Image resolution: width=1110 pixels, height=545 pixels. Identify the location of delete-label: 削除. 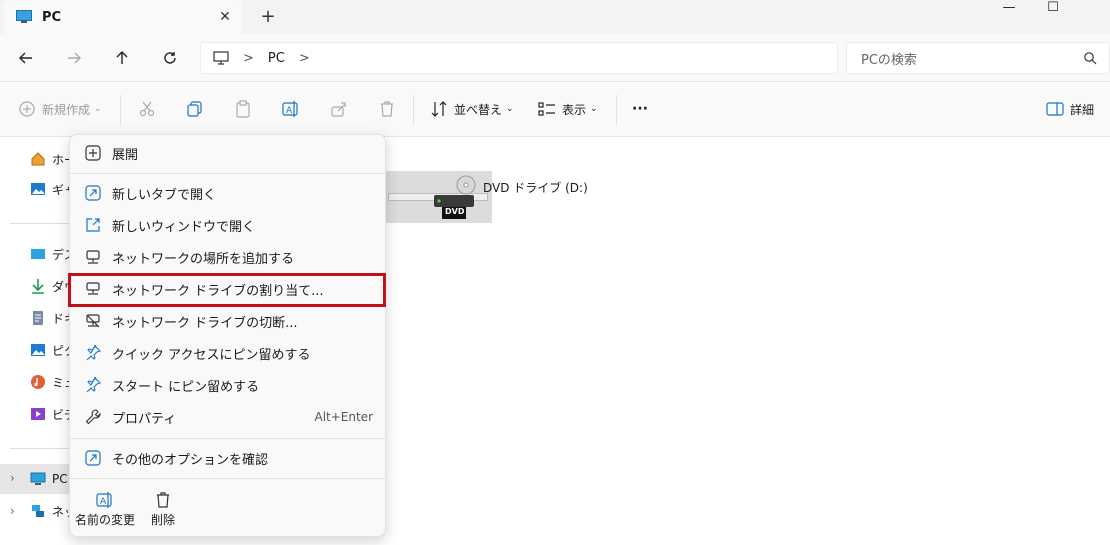
(162, 520).